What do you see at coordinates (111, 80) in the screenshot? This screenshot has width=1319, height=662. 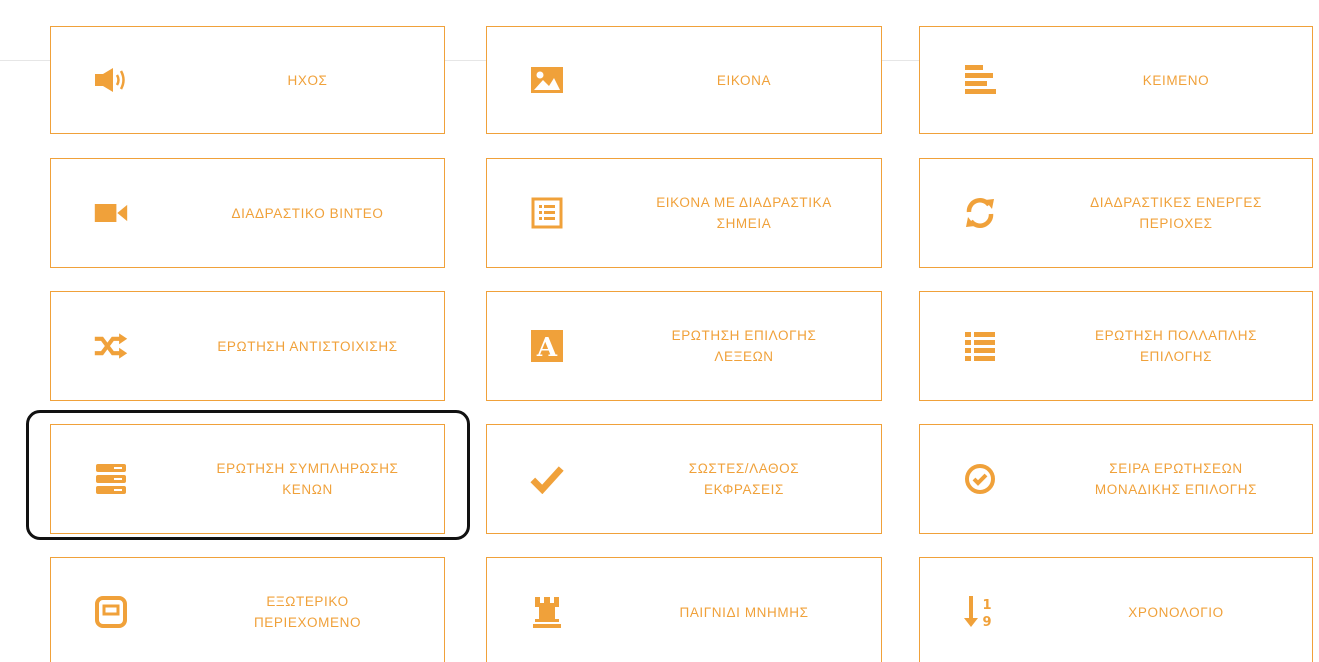 I see `speaker-icon` at bounding box center [111, 80].